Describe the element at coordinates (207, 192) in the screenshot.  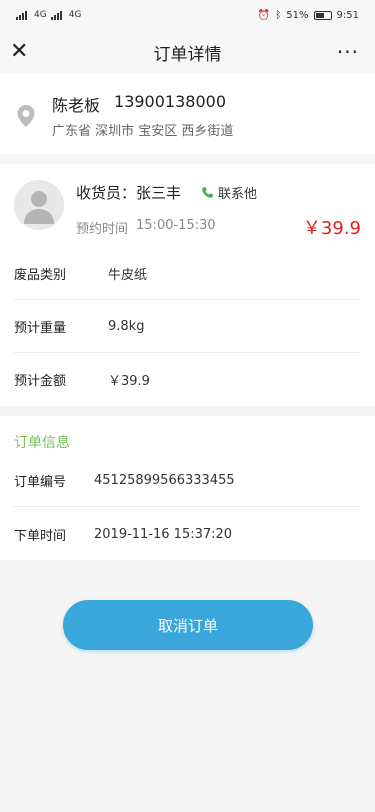
I see `phone-icon` at that location.